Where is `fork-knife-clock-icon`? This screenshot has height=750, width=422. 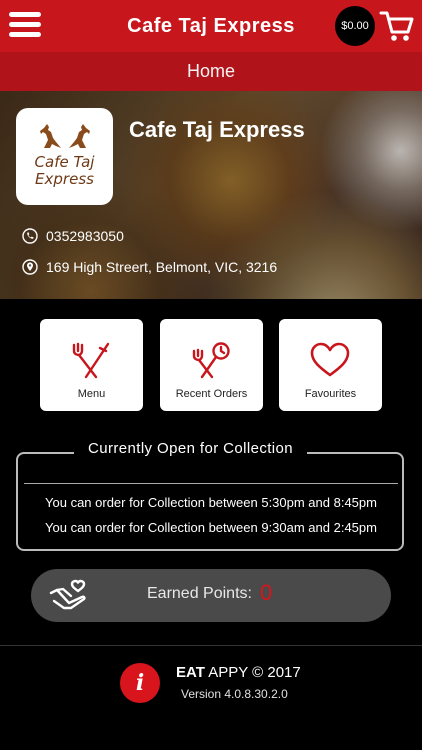 fork-knife-clock-icon is located at coordinates (211, 360).